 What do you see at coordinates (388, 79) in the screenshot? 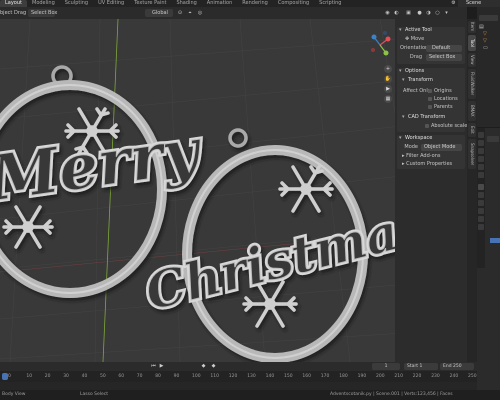
I see `pan-hand-icon: ✋` at bounding box center [388, 79].